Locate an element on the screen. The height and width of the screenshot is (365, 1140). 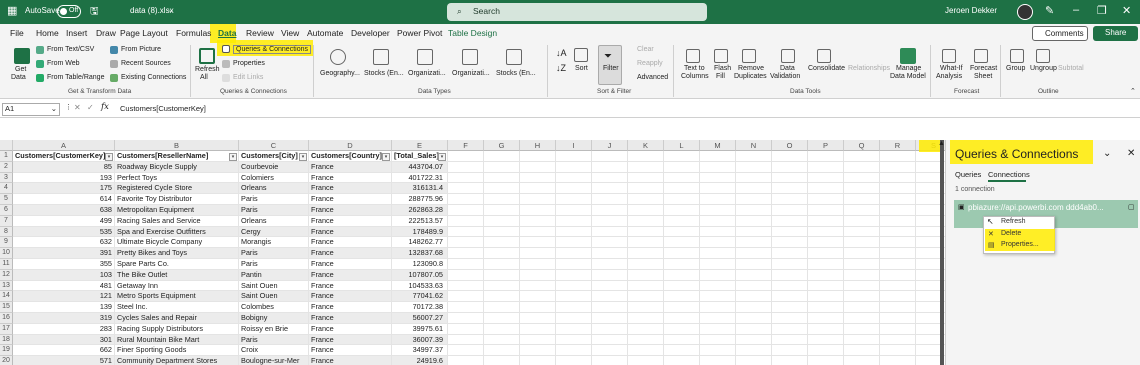
enter-icon: ✓ is located at coordinates (90, 107).